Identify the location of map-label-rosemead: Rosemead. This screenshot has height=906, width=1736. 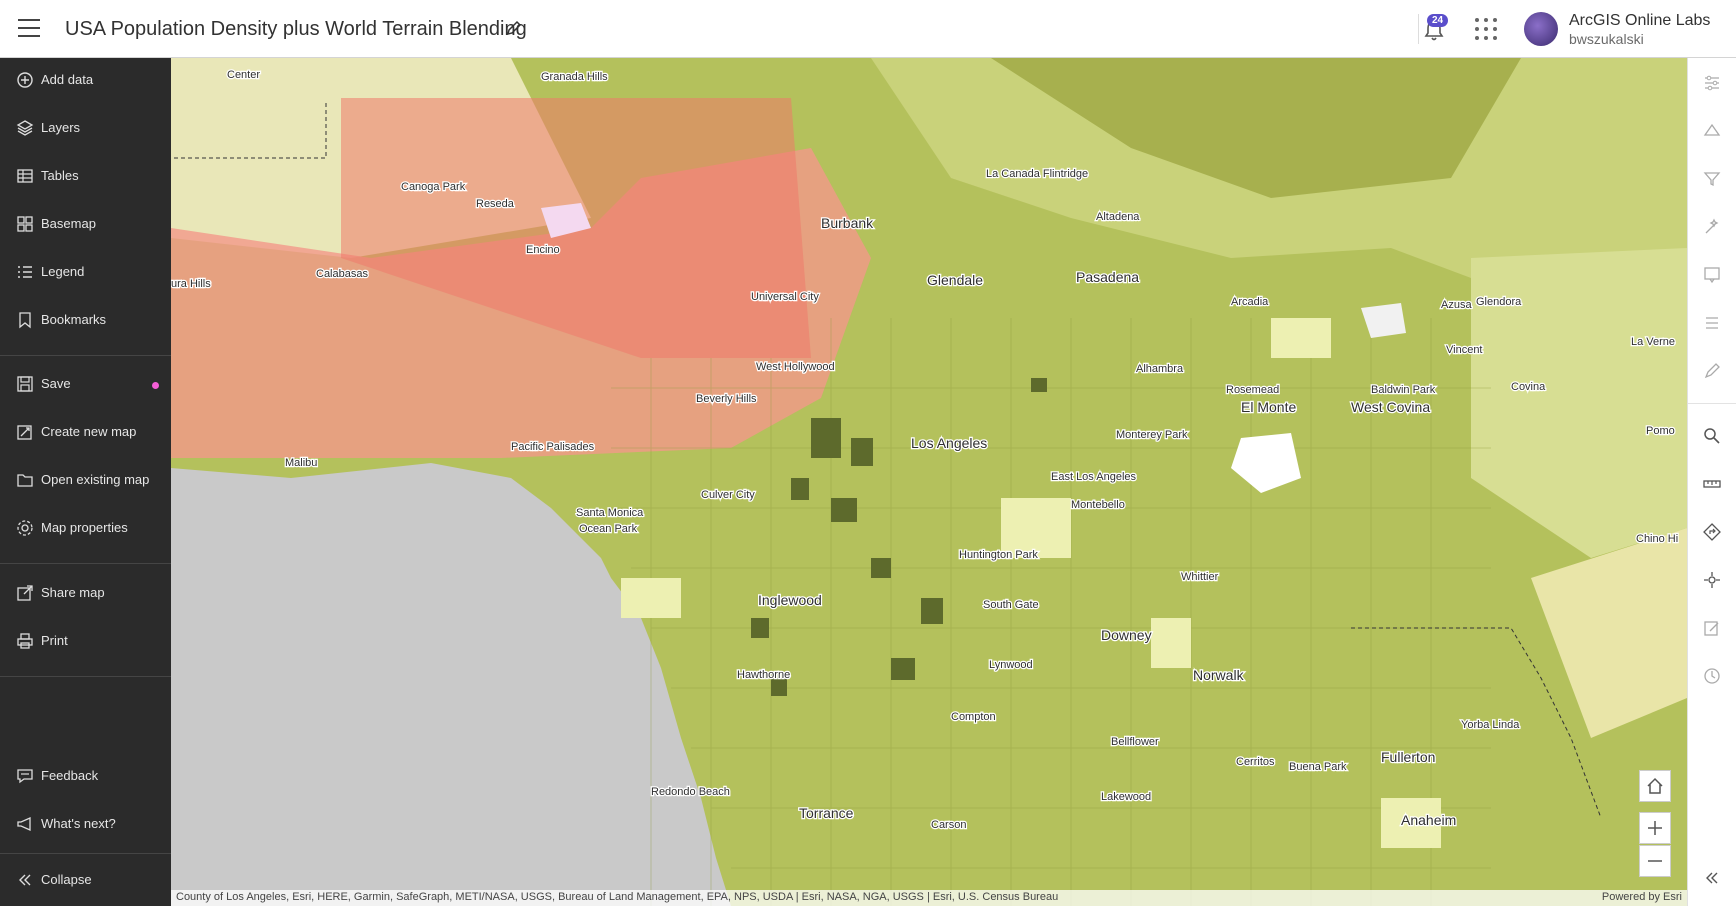
(1252, 390).